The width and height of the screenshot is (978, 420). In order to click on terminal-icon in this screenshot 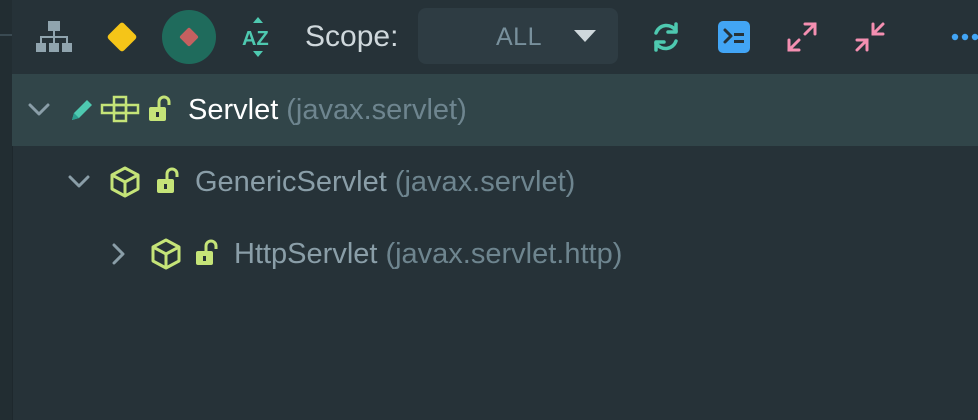, I will do `click(734, 37)`.